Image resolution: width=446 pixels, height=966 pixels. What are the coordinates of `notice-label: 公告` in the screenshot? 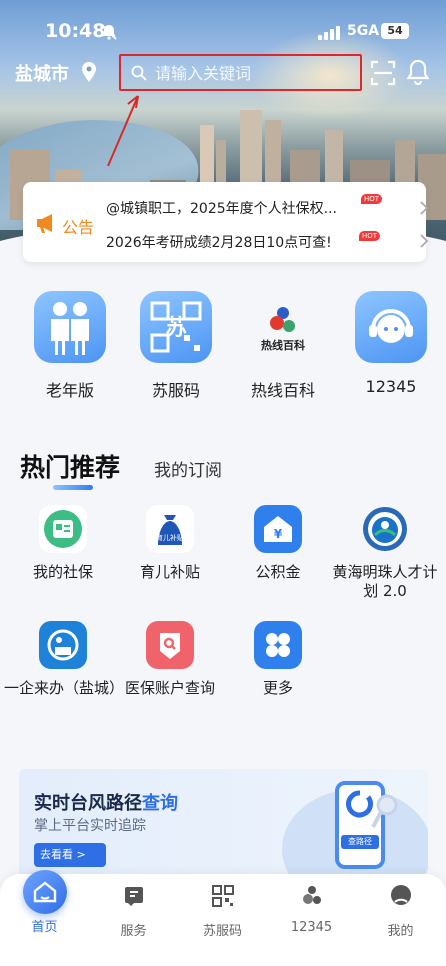 It's located at (78, 227).